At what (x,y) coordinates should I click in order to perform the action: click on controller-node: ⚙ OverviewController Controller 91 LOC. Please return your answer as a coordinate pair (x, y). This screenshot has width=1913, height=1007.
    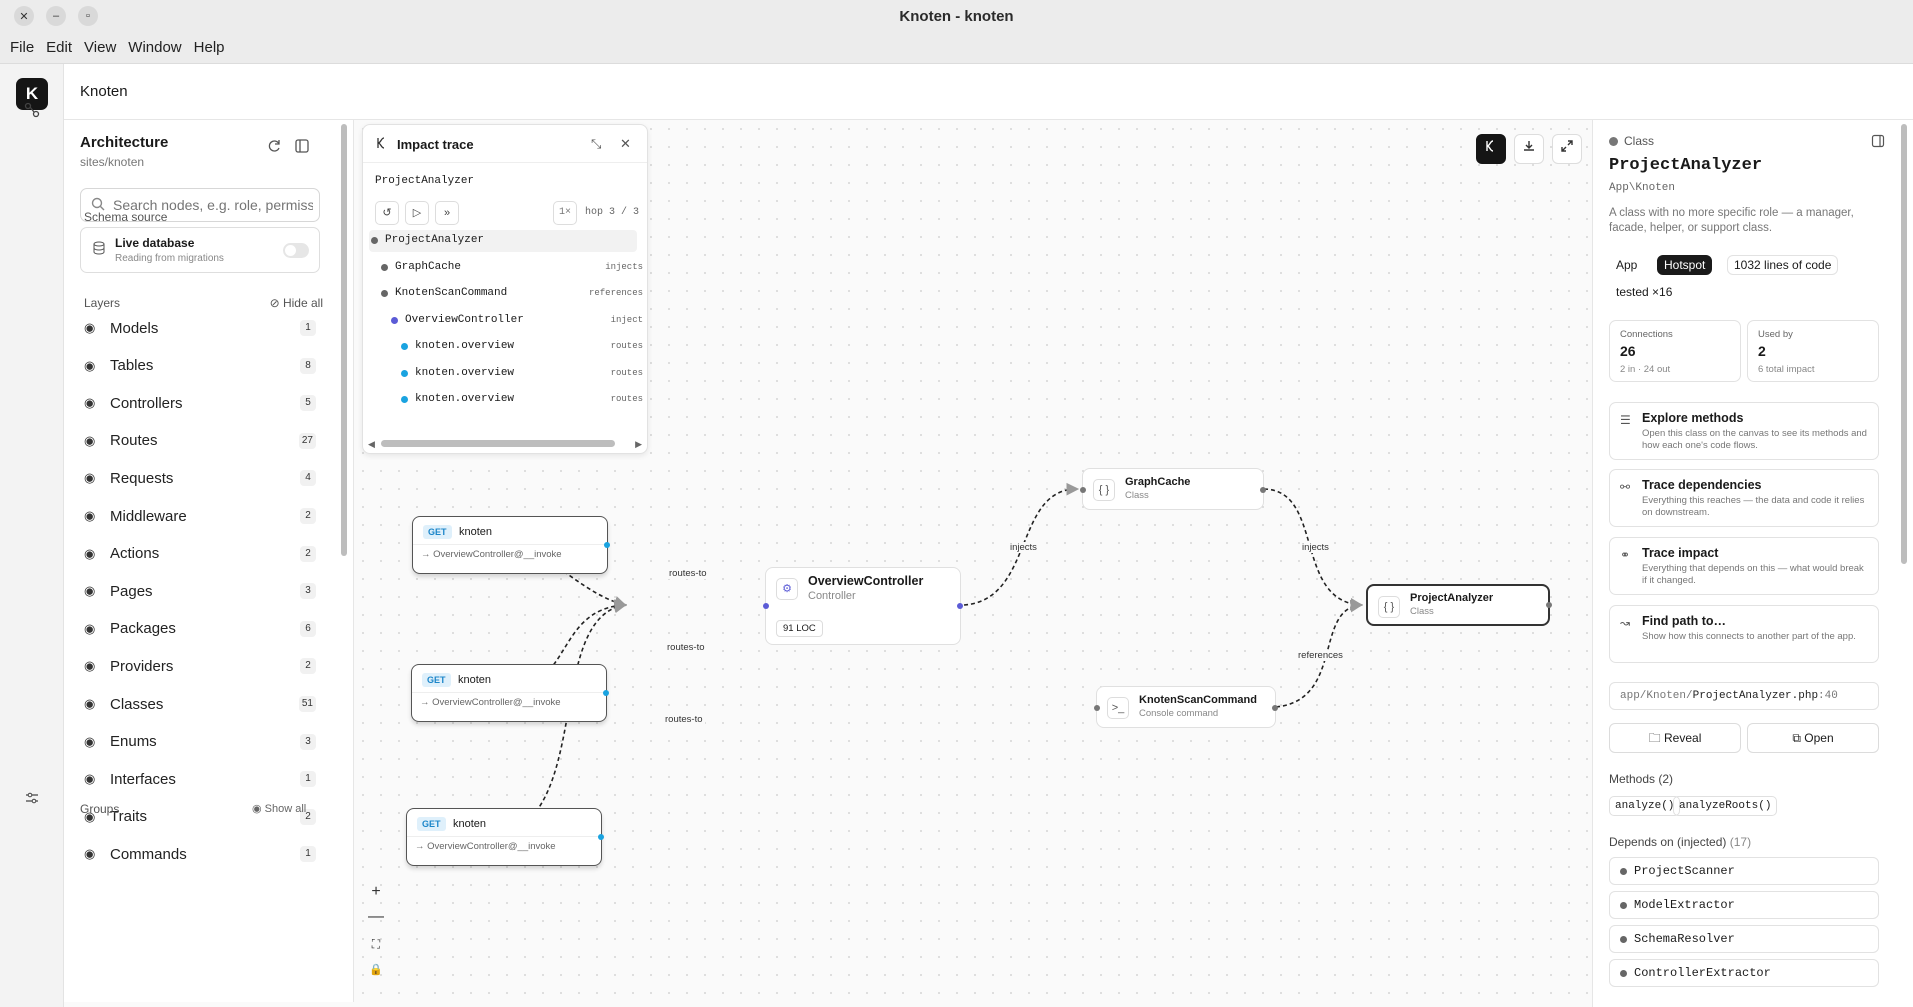
    Looking at the image, I should click on (863, 606).